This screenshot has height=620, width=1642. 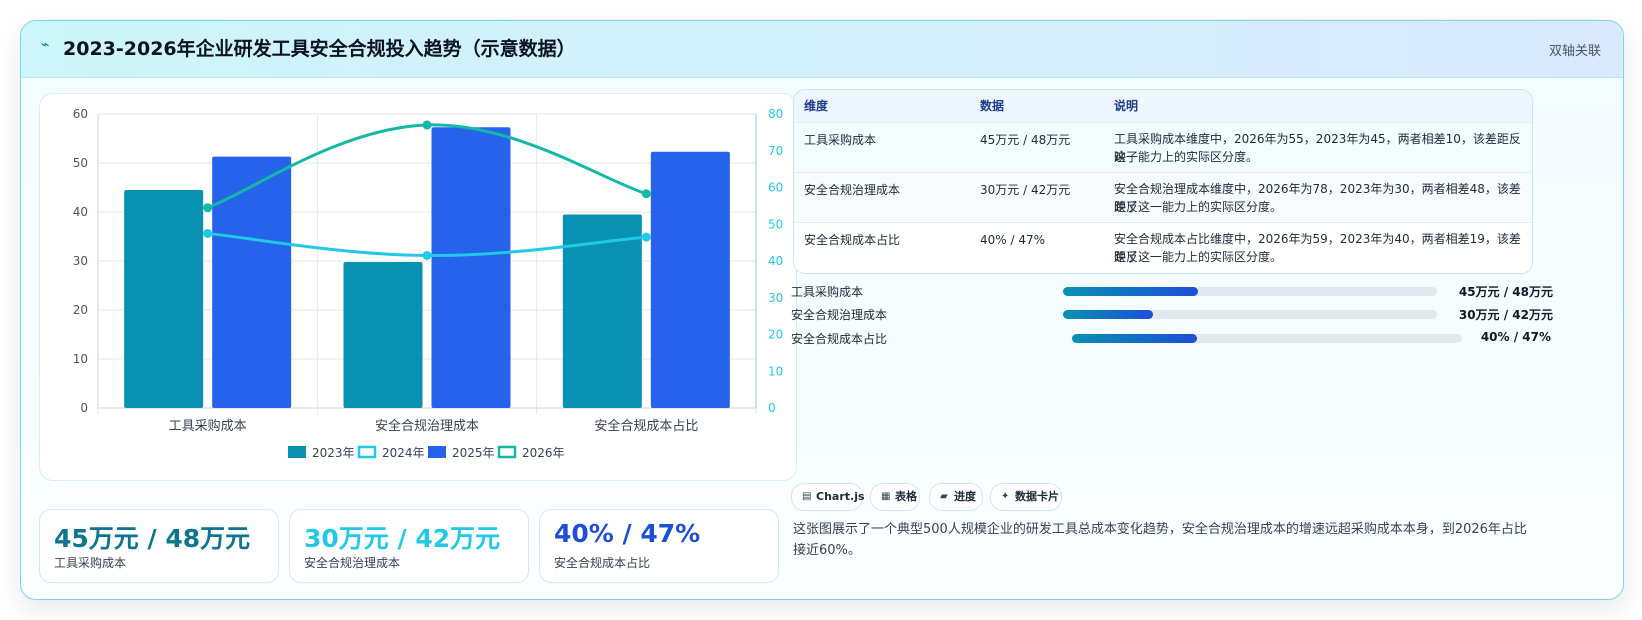 What do you see at coordinates (80, 212) in the screenshot?
I see `y-left-tick-label: 40` at bounding box center [80, 212].